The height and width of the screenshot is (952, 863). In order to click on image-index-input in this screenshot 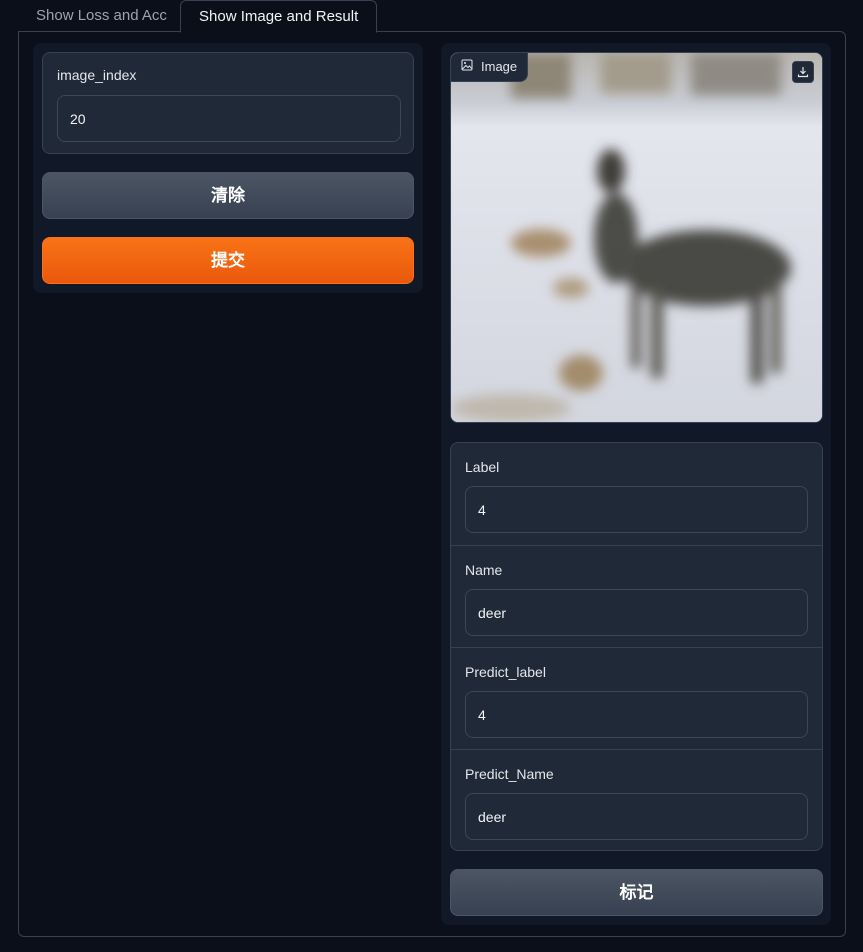, I will do `click(229, 118)`.